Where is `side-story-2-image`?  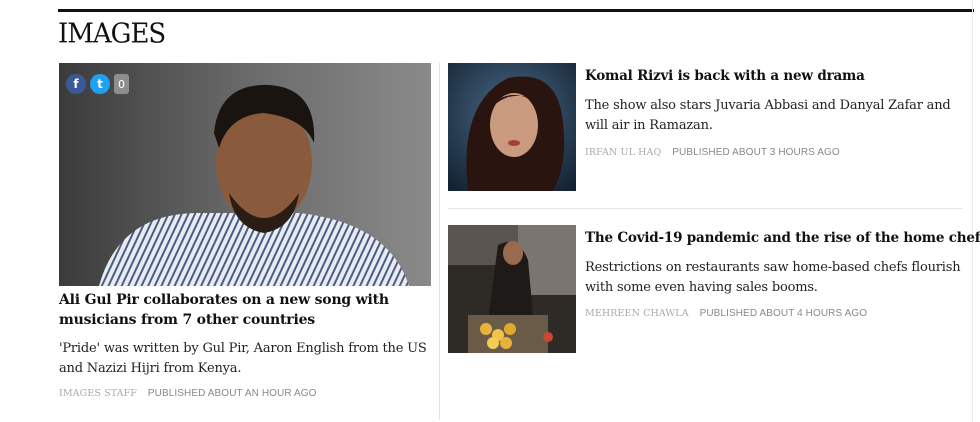
side-story-2-image is located at coordinates (512, 289).